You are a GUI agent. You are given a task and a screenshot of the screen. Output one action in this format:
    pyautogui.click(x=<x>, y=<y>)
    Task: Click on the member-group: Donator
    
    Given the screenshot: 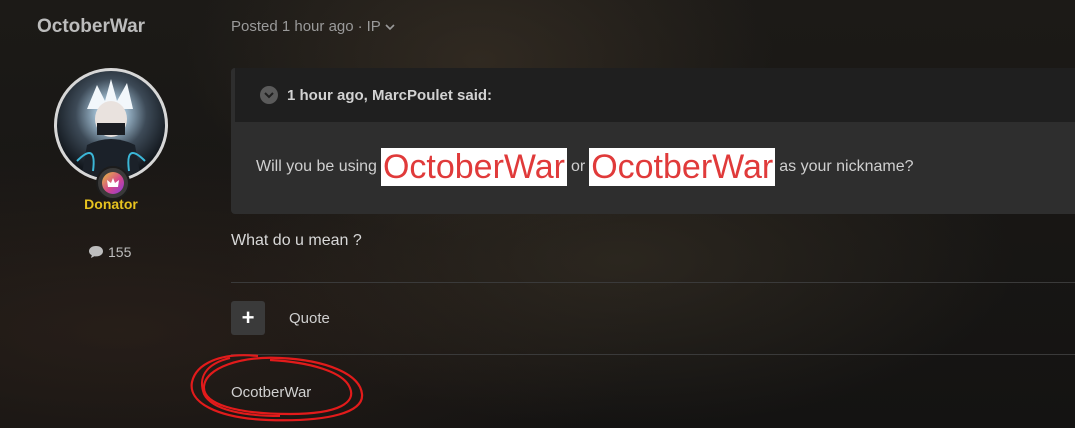 What is the action you would take?
    pyautogui.click(x=111, y=204)
    